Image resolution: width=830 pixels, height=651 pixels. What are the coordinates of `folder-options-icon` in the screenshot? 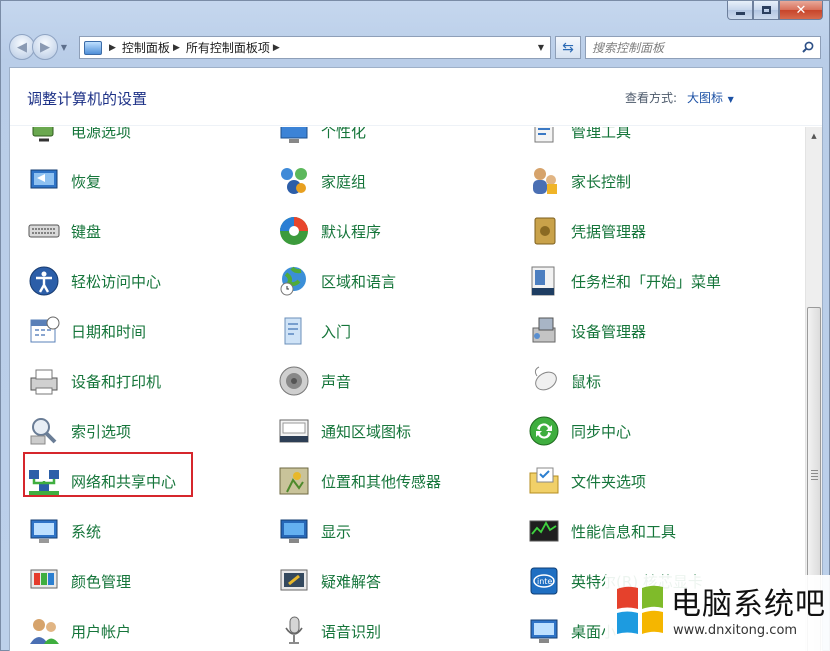 It's located at (544, 481).